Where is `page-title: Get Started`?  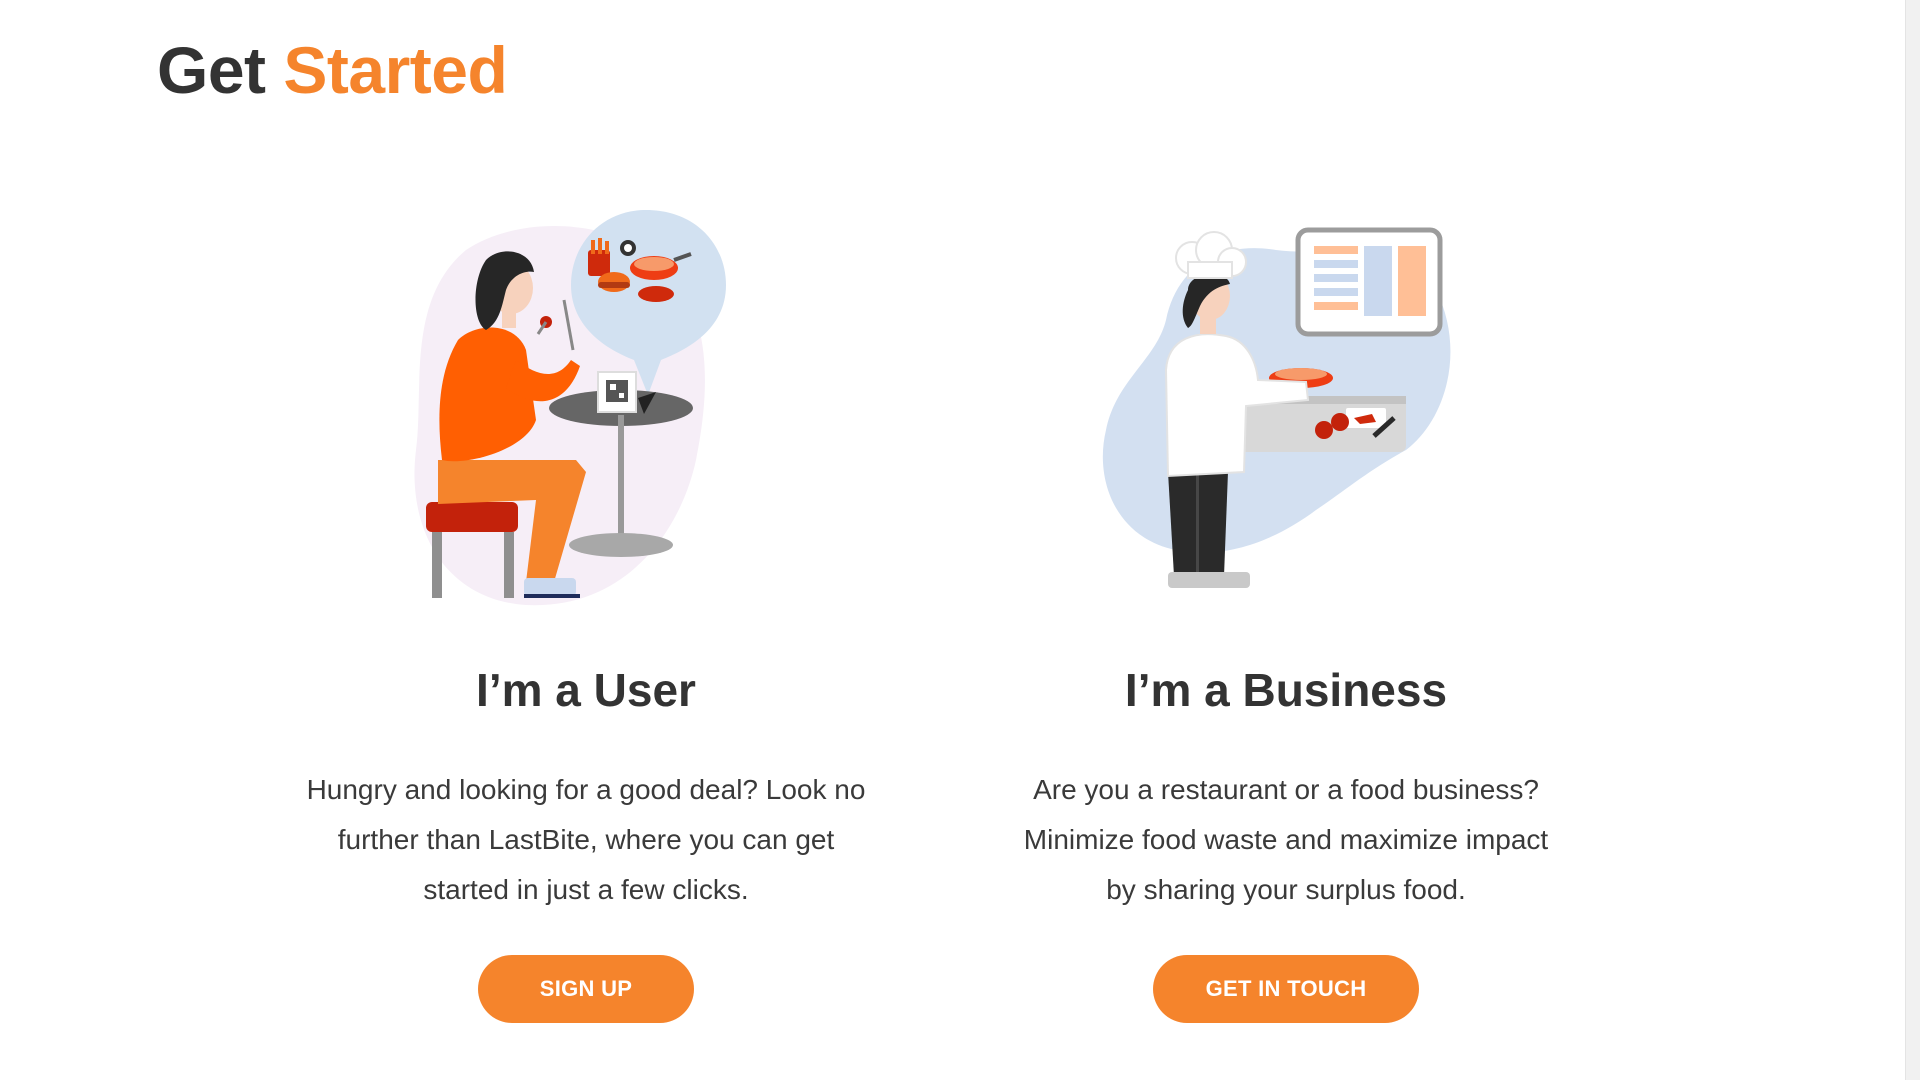 page-title: Get Started is located at coordinates (332, 70).